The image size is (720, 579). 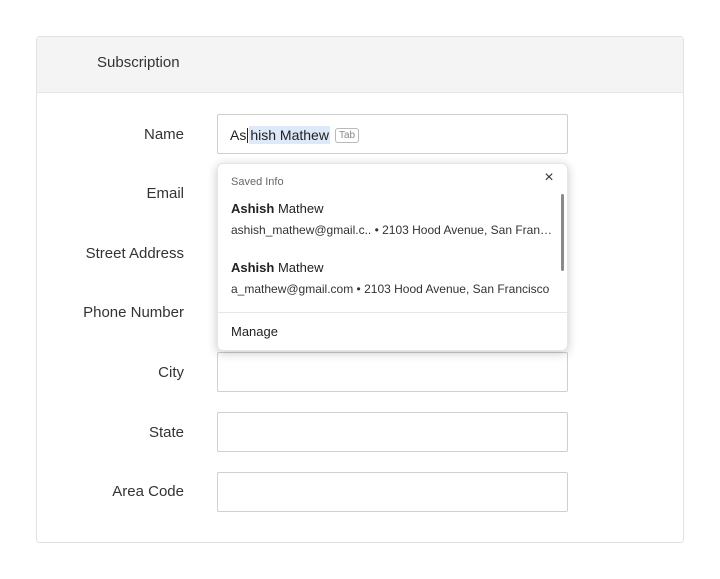 What do you see at coordinates (171, 372) in the screenshot?
I see `city-label: City` at bounding box center [171, 372].